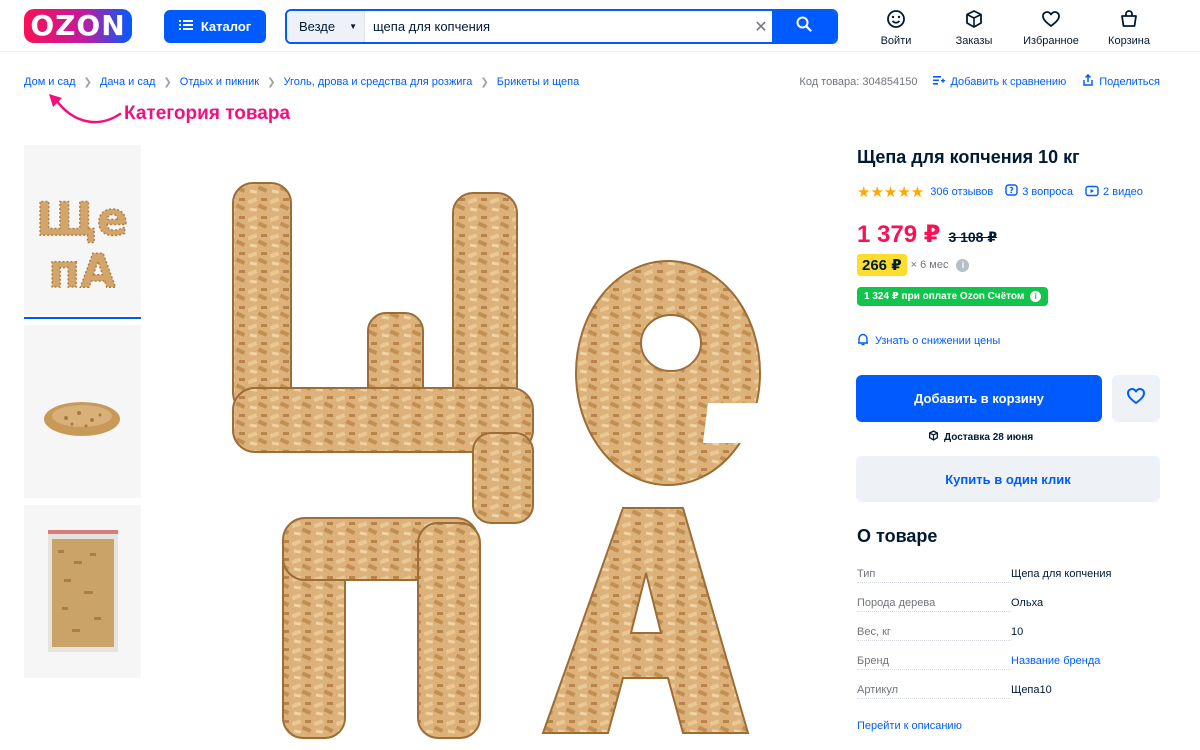  I want to click on compare-link: Добавить к сравнению, so click(999, 82).